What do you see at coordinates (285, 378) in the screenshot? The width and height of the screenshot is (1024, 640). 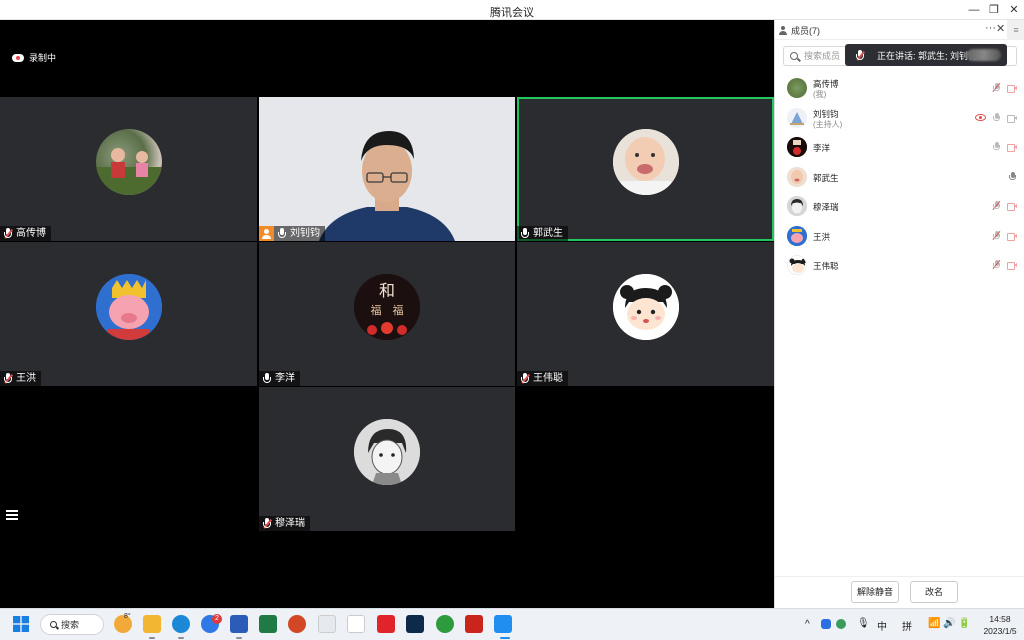 I see `participant-name: 李洋` at bounding box center [285, 378].